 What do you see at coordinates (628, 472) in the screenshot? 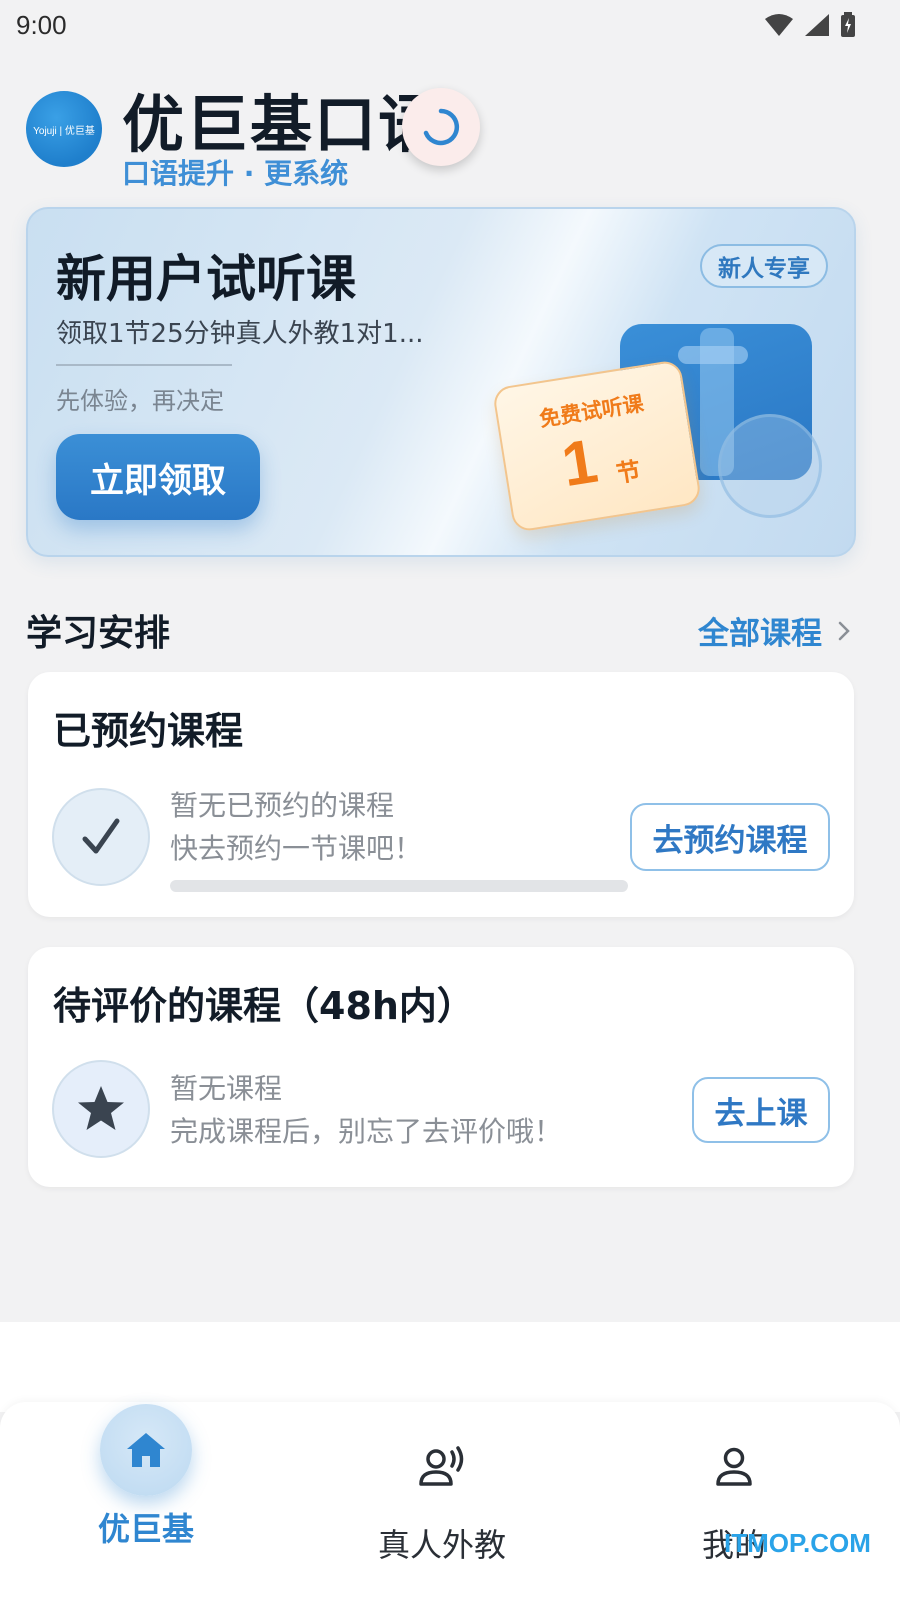
I see `voucher-unit: 节` at bounding box center [628, 472].